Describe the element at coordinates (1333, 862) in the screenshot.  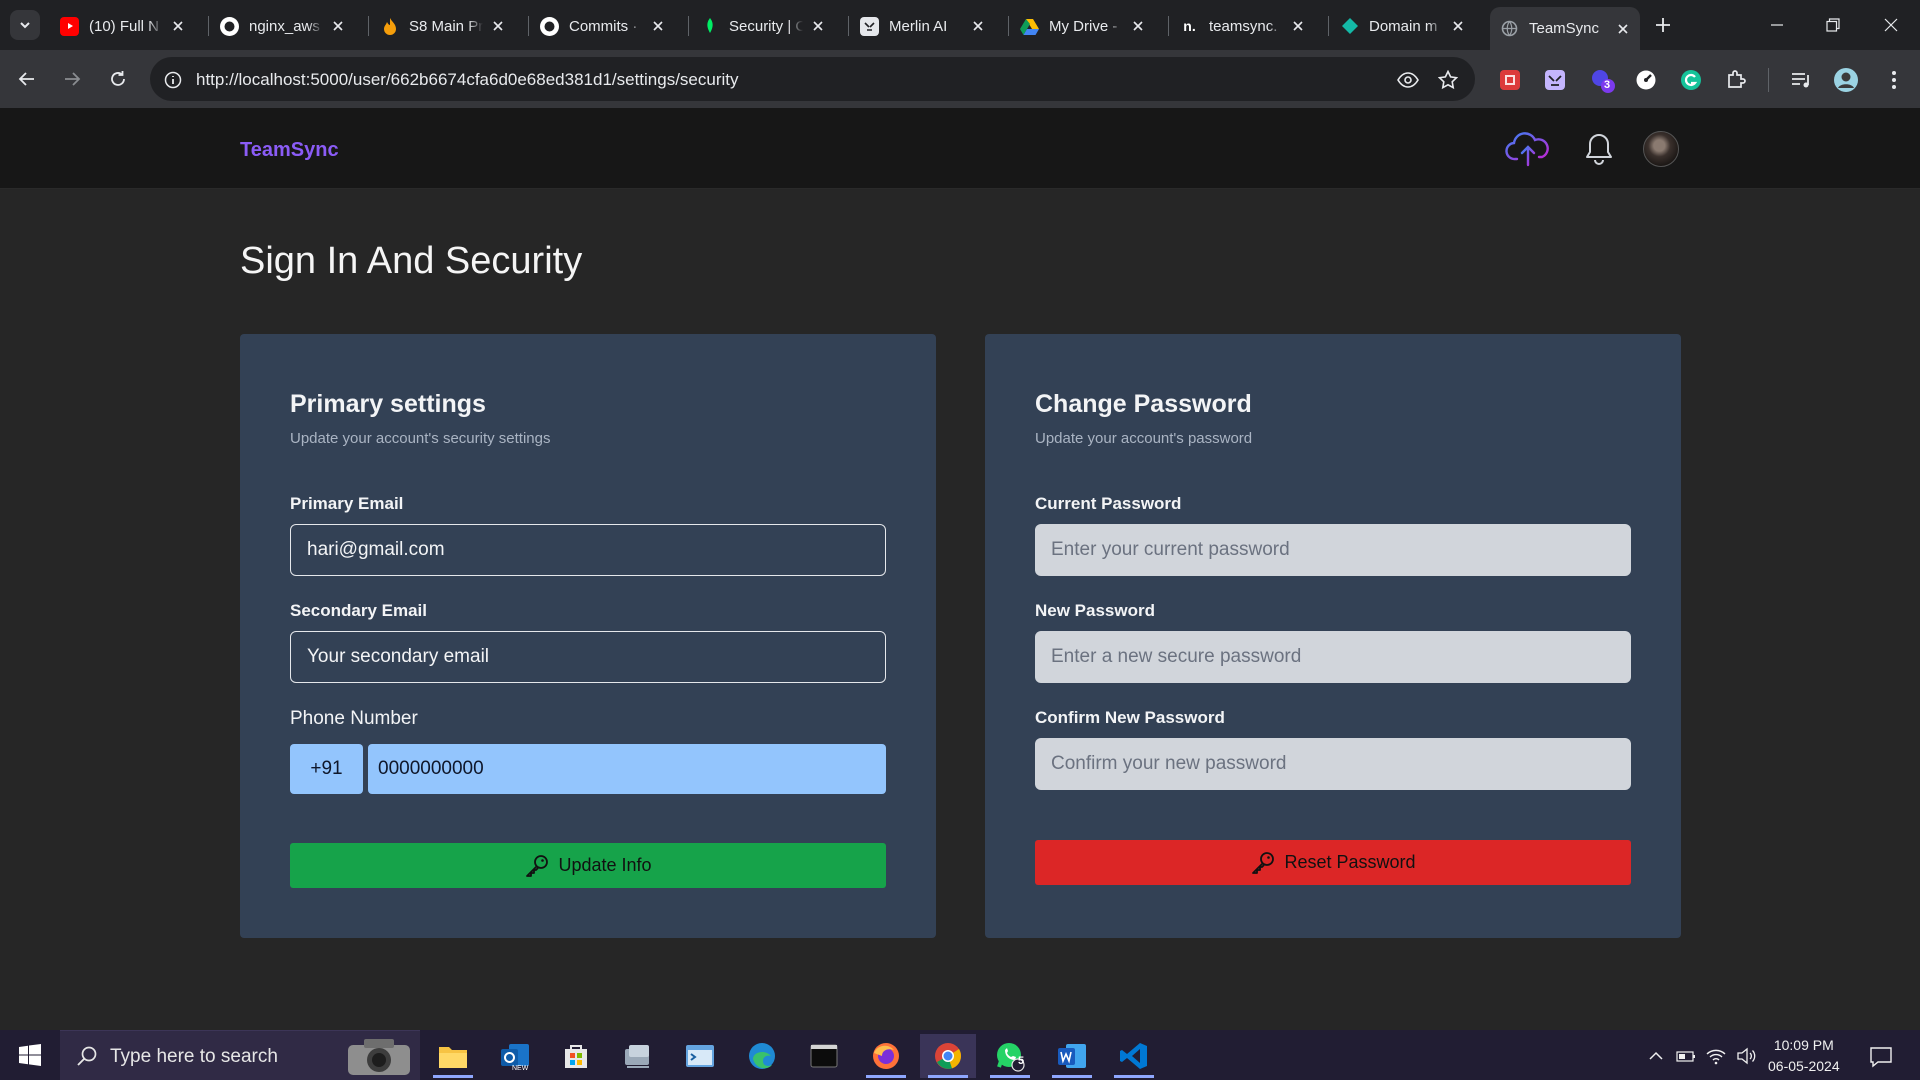
I see `reset-password-button: Reset Password` at that location.